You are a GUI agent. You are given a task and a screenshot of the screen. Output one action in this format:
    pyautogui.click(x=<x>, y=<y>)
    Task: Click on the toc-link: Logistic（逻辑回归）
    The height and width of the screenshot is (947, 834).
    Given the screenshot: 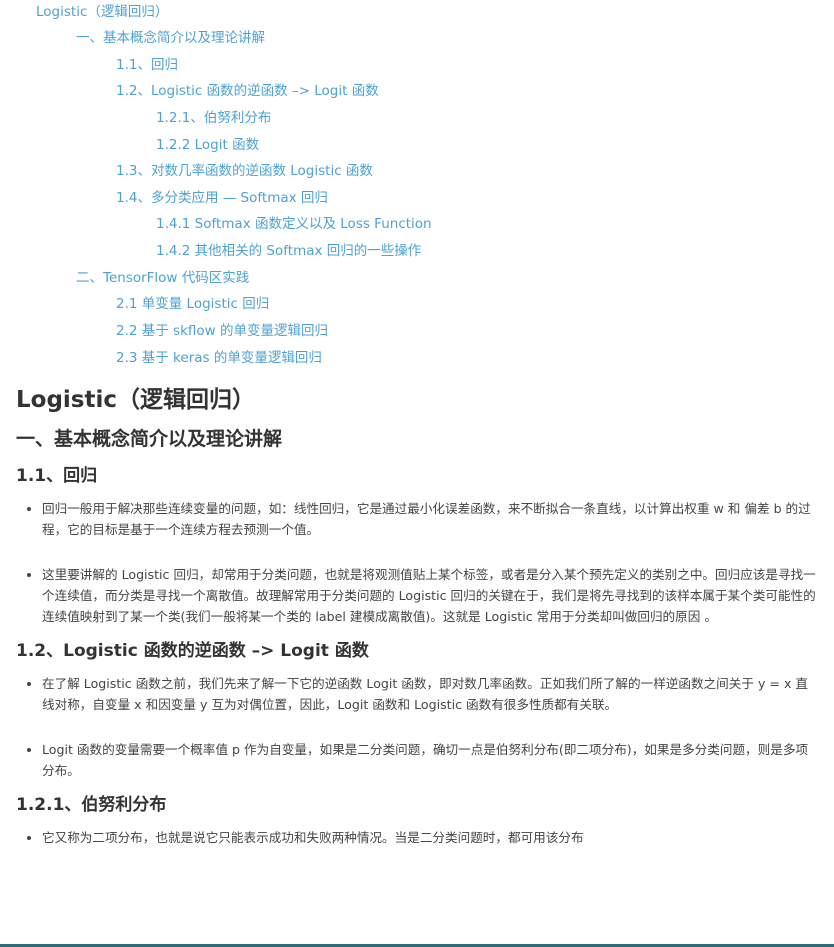 What is the action you would take?
    pyautogui.click(x=102, y=12)
    